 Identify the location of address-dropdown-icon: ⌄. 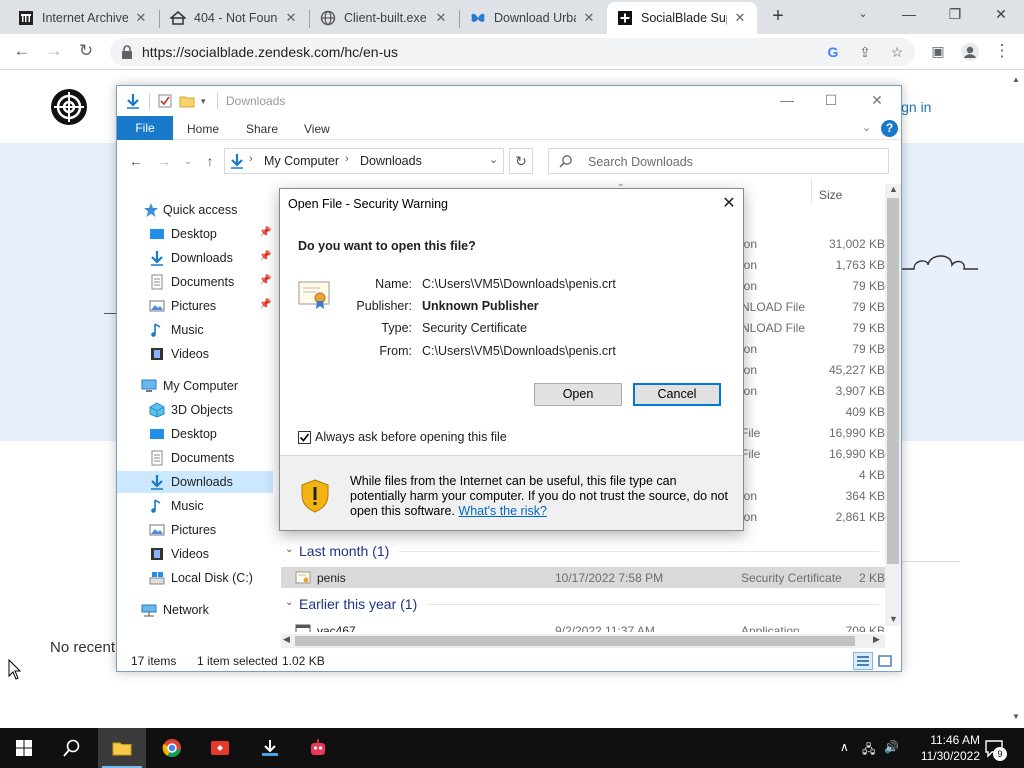
(493, 159).